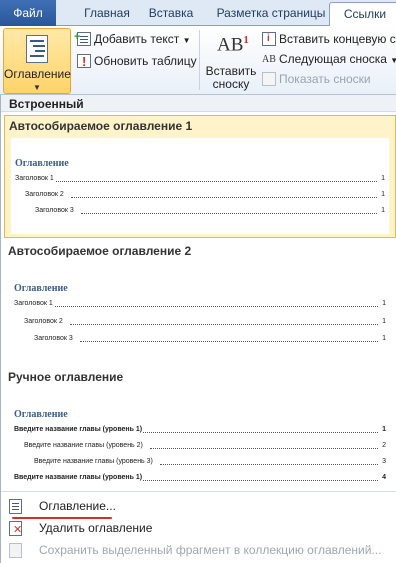  I want to click on preview-row: Введите название главы (уровень 2) 2, so click(205, 446).